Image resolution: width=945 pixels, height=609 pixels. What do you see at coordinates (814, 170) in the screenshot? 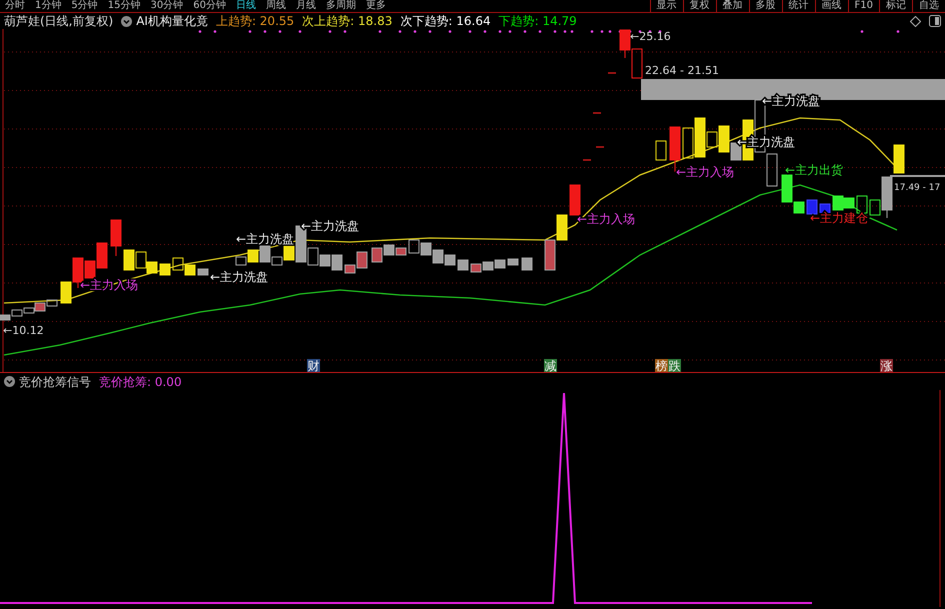
I see `signal-label: ←主力出货` at bounding box center [814, 170].